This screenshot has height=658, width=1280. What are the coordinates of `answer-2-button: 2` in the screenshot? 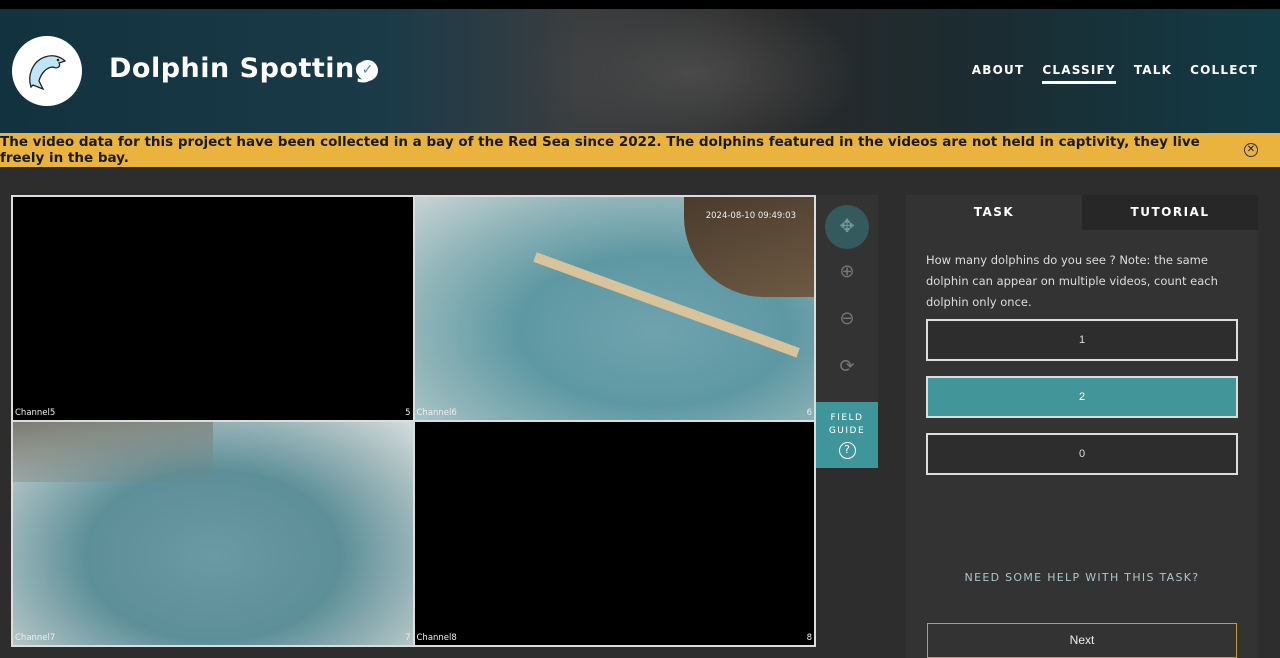 It's located at (1082, 397).